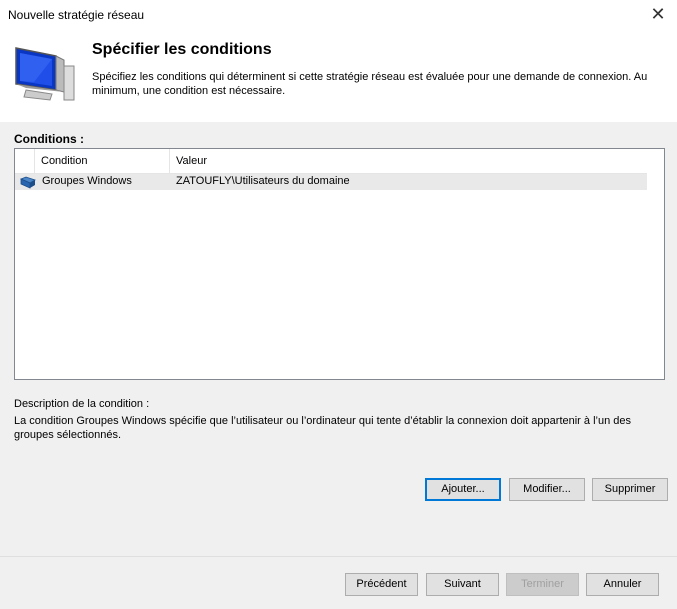  Describe the element at coordinates (82, 404) in the screenshot. I see `description-label: Description de la condition :` at that location.